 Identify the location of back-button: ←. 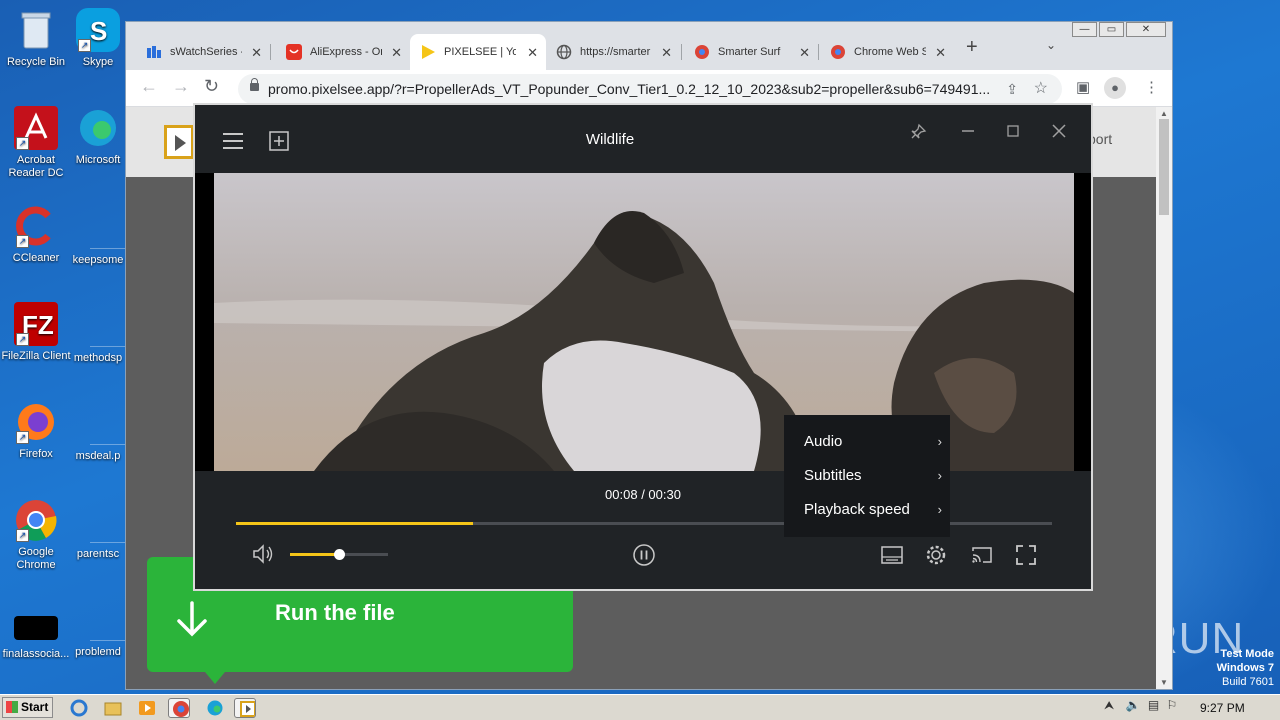
(149, 86).